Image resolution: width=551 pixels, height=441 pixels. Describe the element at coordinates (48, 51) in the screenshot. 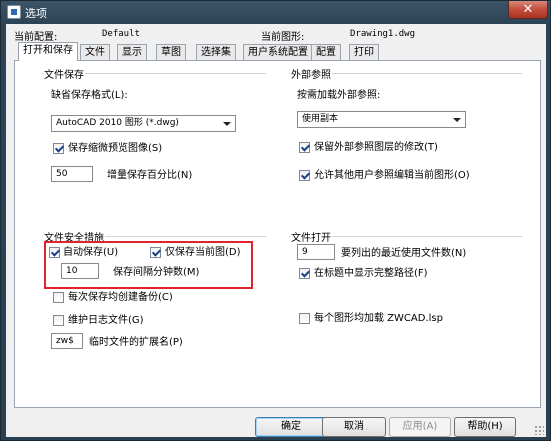

I see `tab-open-save: 打开和保存` at that location.